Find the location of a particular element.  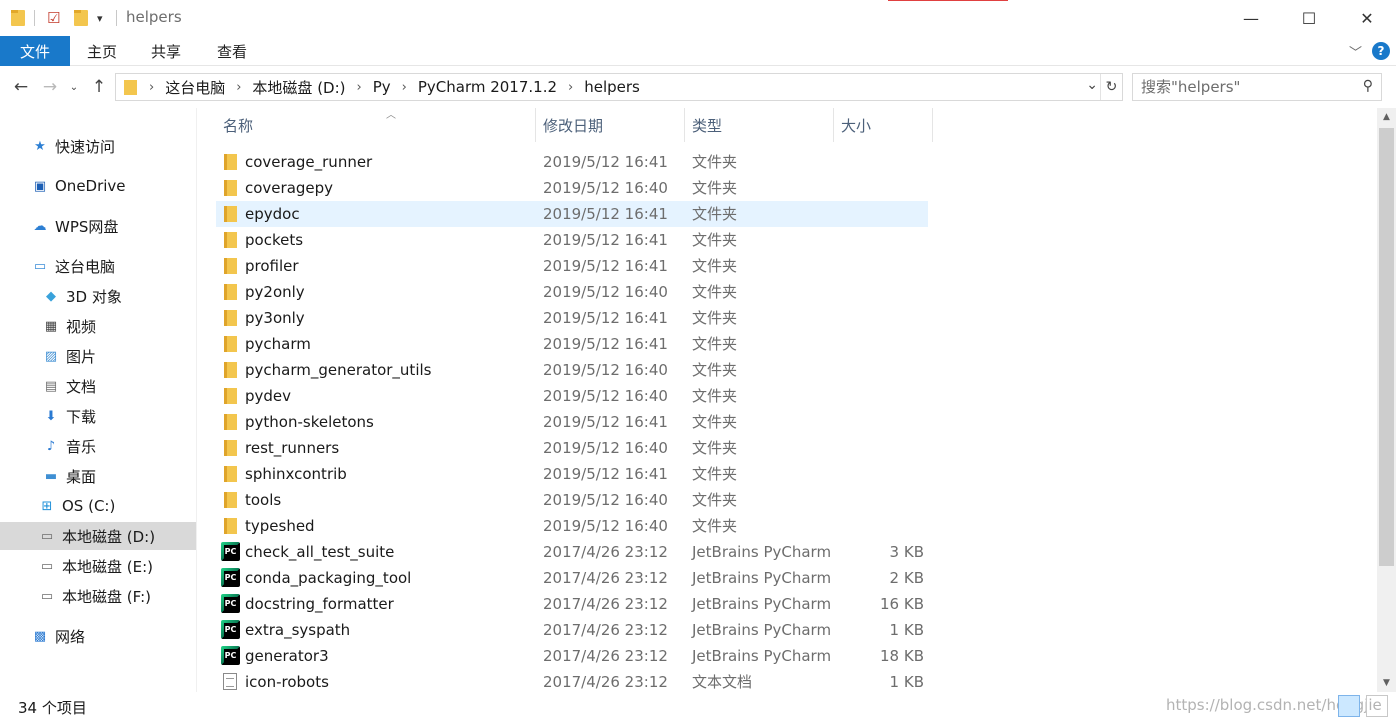

sidebar-item: ▤ 文档 is located at coordinates (98, 386).